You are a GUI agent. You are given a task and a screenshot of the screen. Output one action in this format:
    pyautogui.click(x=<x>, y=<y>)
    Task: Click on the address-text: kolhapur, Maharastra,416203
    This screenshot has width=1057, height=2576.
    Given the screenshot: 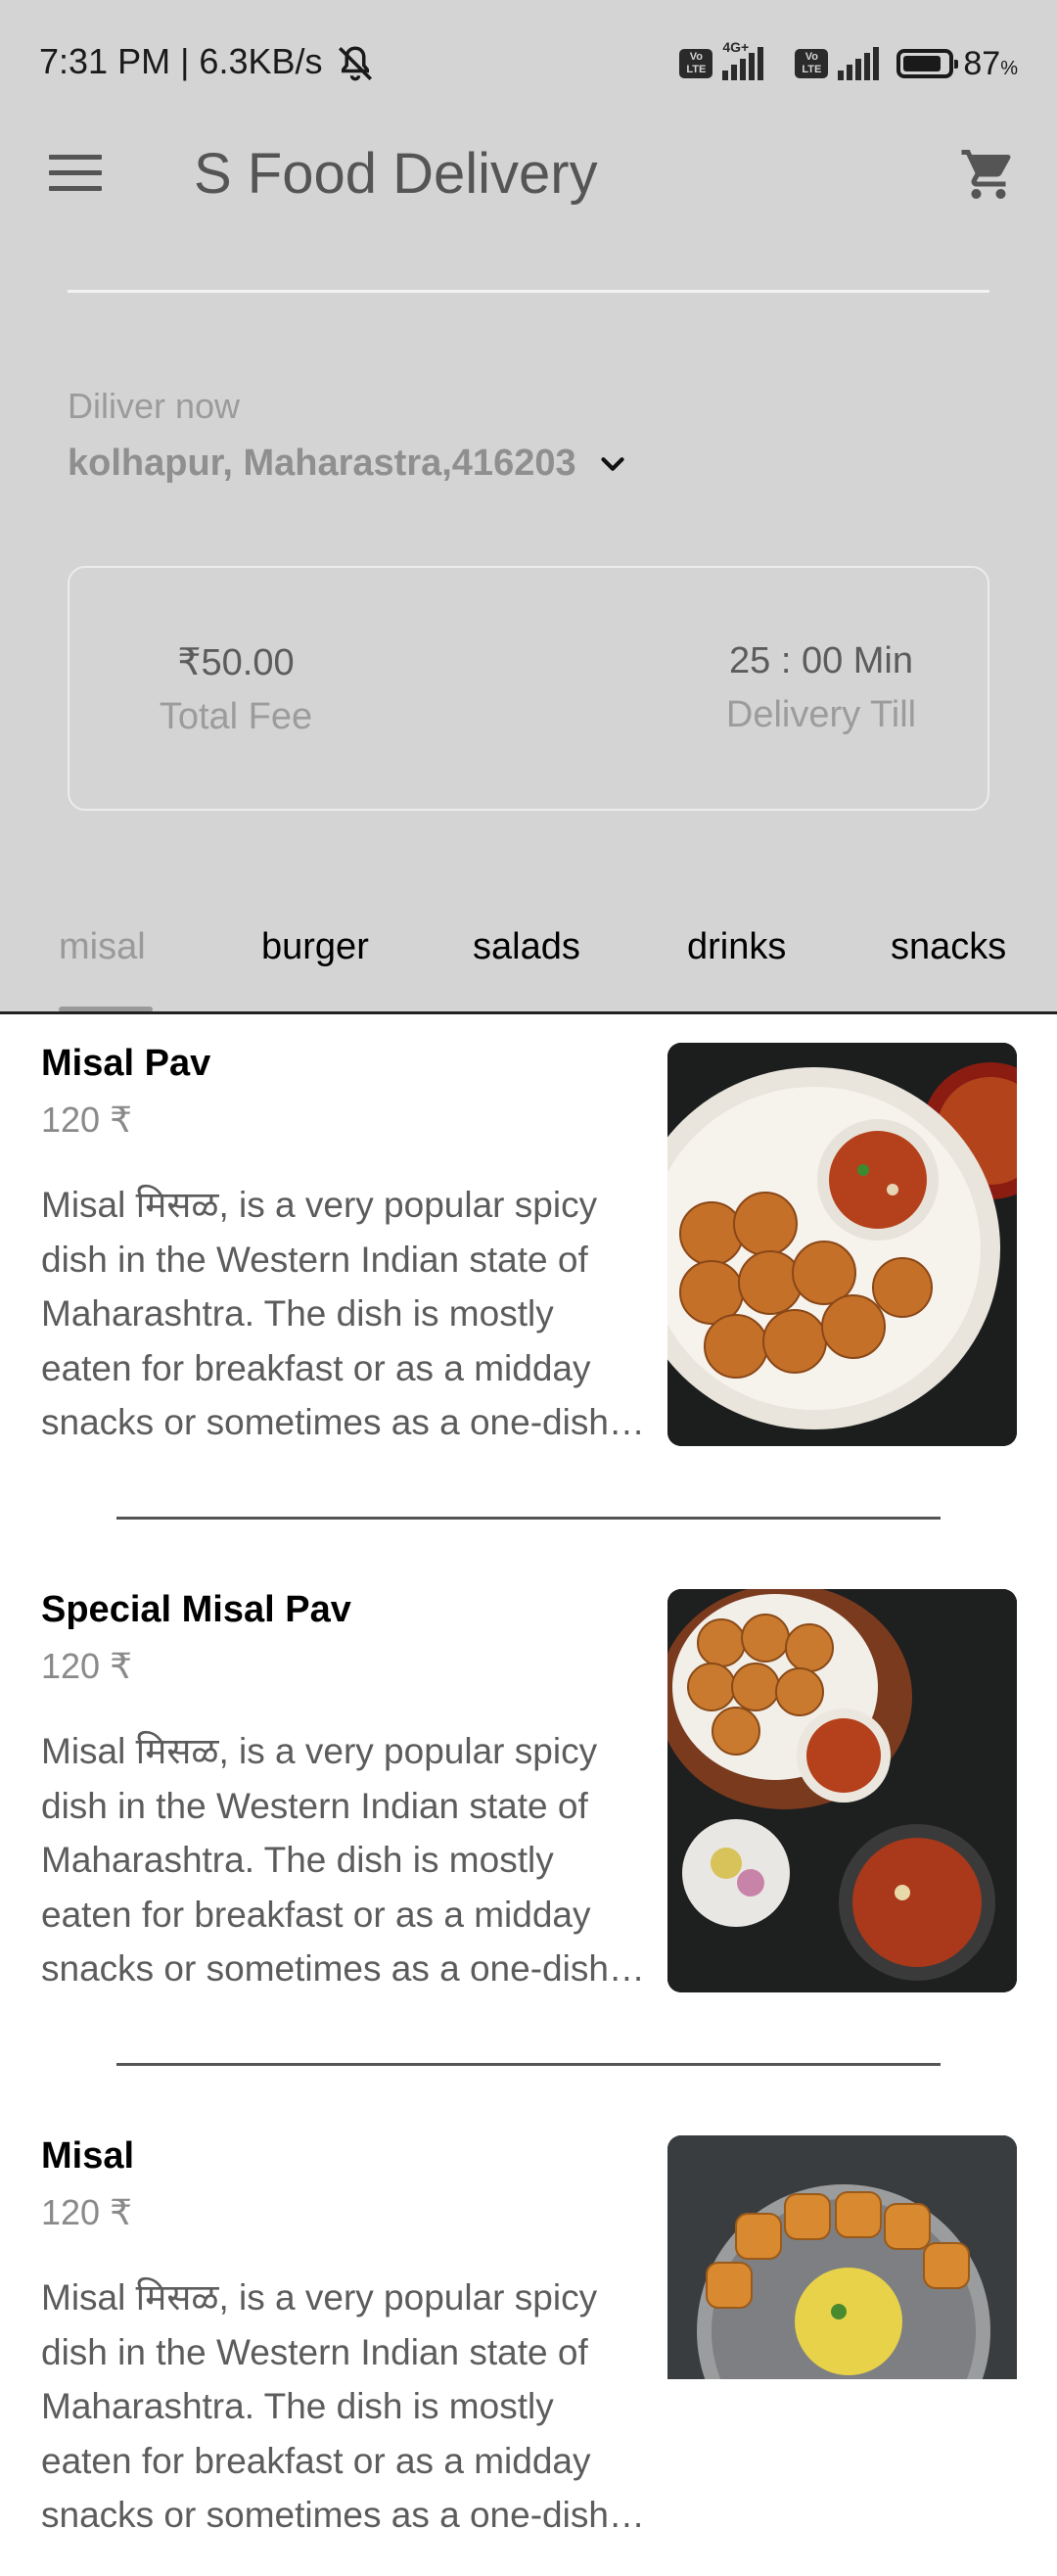 What is the action you would take?
    pyautogui.click(x=322, y=463)
    